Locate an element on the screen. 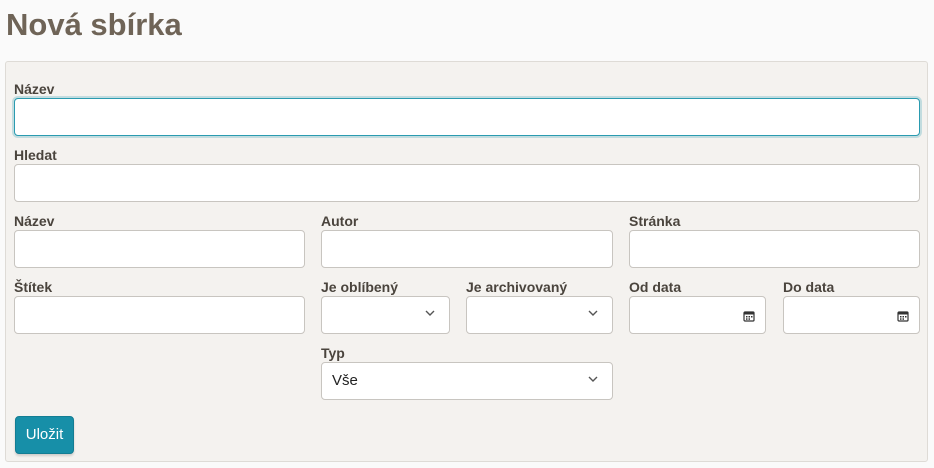 The image size is (934, 468). page-title: Nová sbírka is located at coordinates (94, 24).